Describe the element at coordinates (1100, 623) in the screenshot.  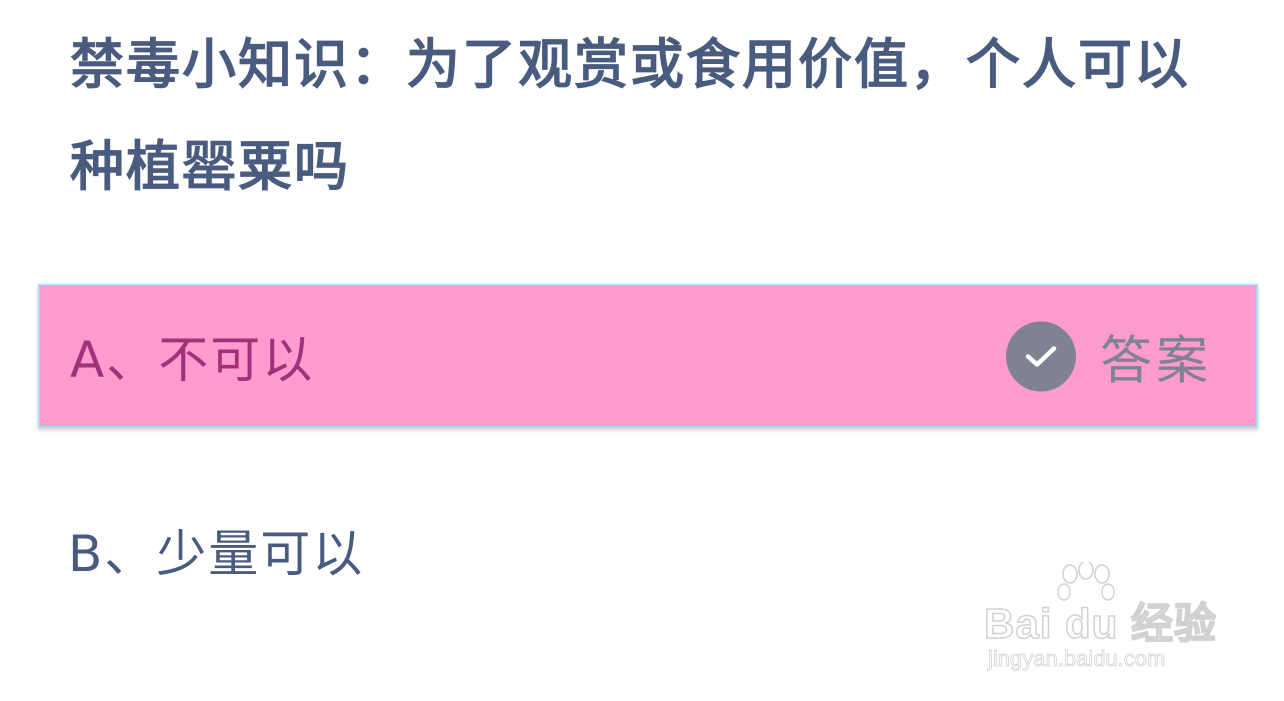
I see `watermark-brand: Bai du 经验` at that location.